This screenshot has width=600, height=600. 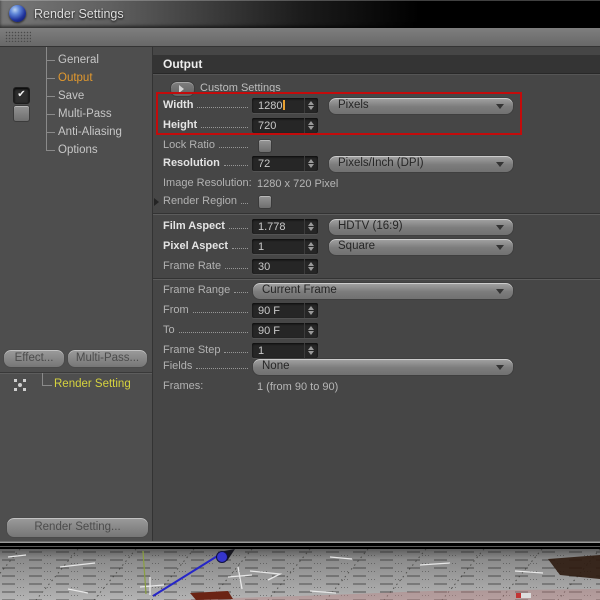 I want to click on sidebar-item-multi-pass: Multi-Pass, so click(x=98, y=114).